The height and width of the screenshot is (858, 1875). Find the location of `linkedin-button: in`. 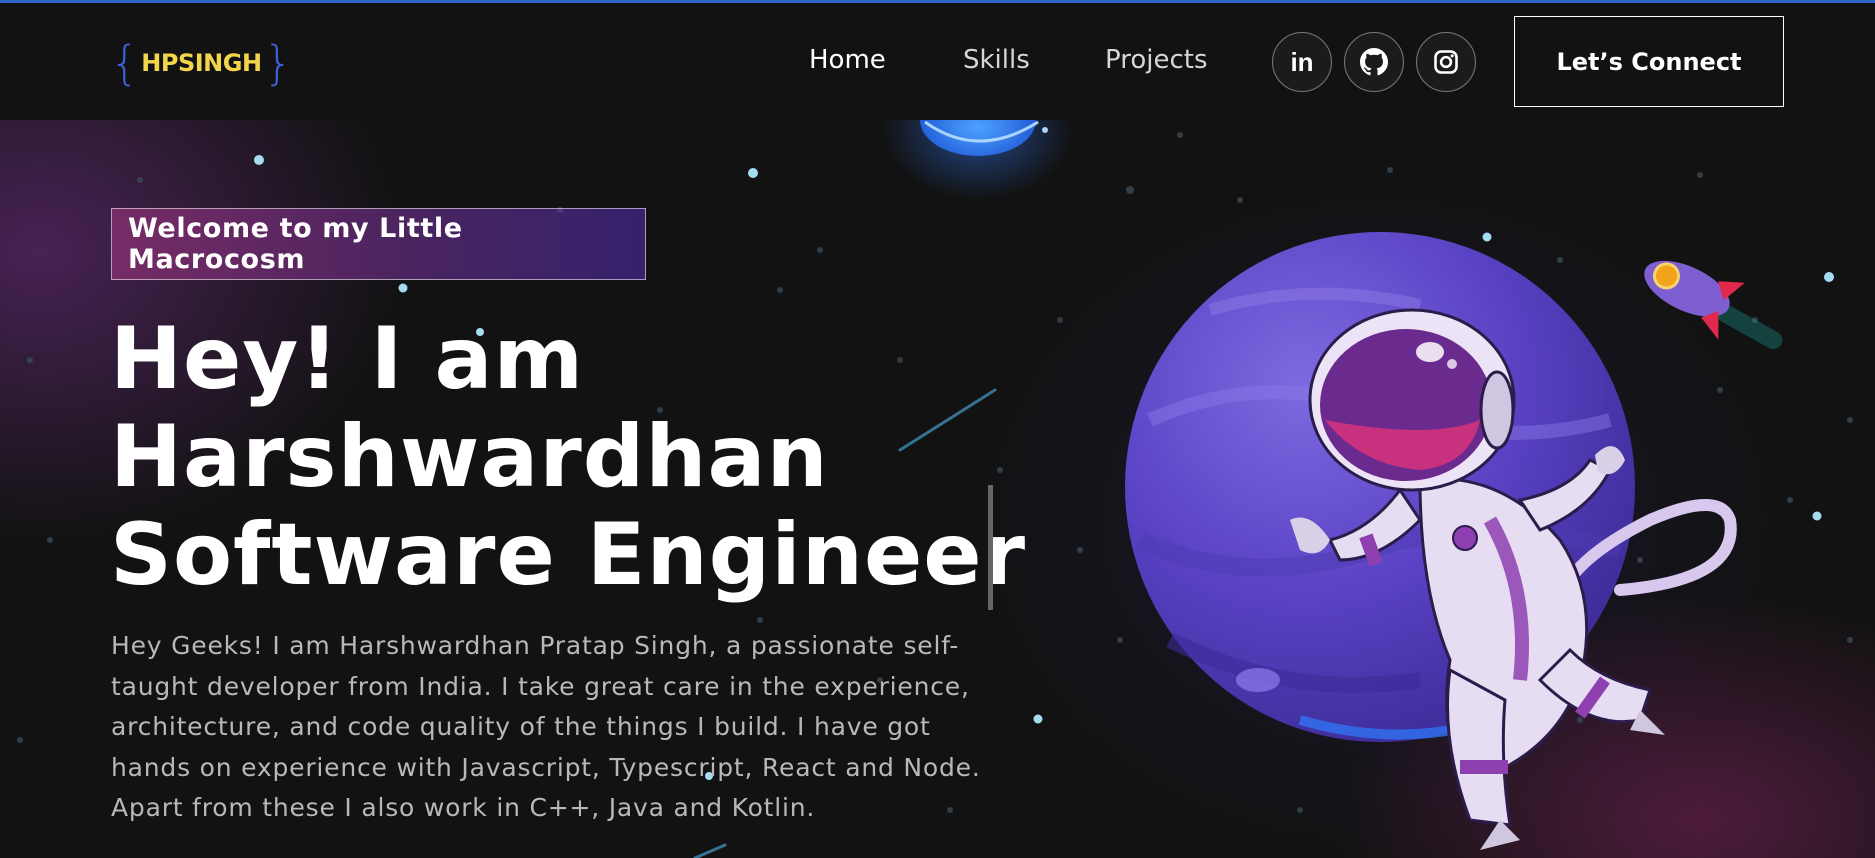

linkedin-button: in is located at coordinates (1302, 62).